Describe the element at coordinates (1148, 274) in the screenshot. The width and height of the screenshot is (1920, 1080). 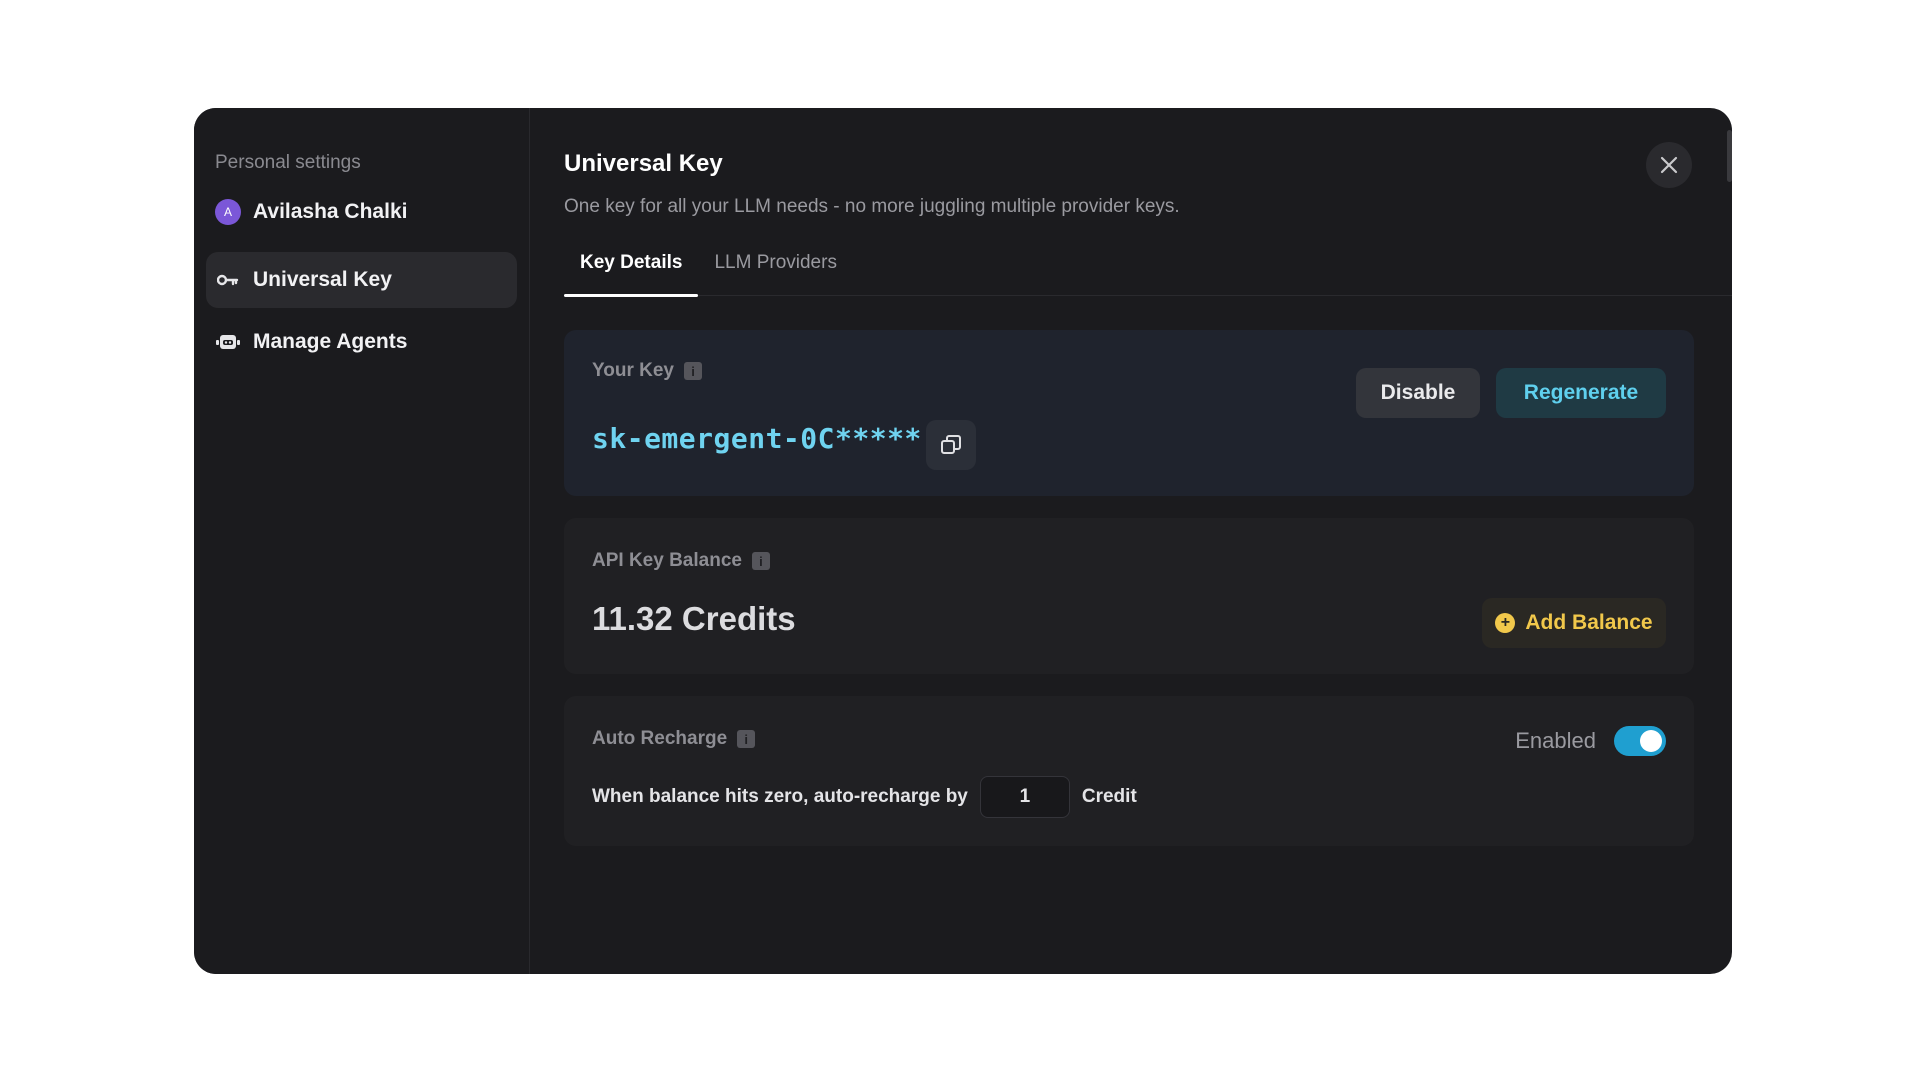
I see `tab-bar: Key Details LLM Providers` at that location.